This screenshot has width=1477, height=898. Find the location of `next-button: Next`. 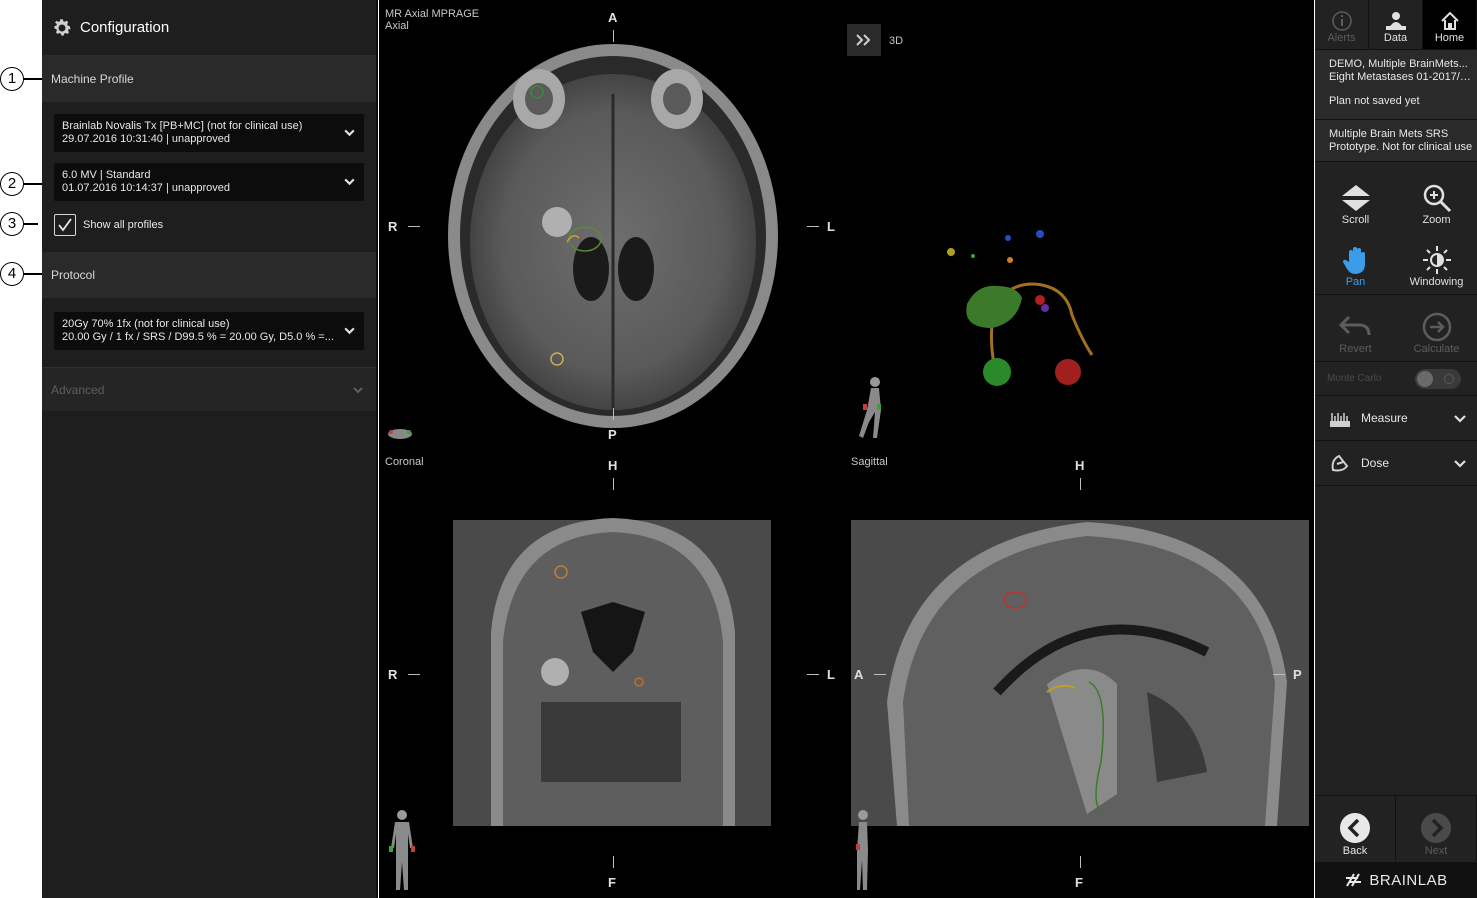

next-button: Next is located at coordinates (1436, 828).